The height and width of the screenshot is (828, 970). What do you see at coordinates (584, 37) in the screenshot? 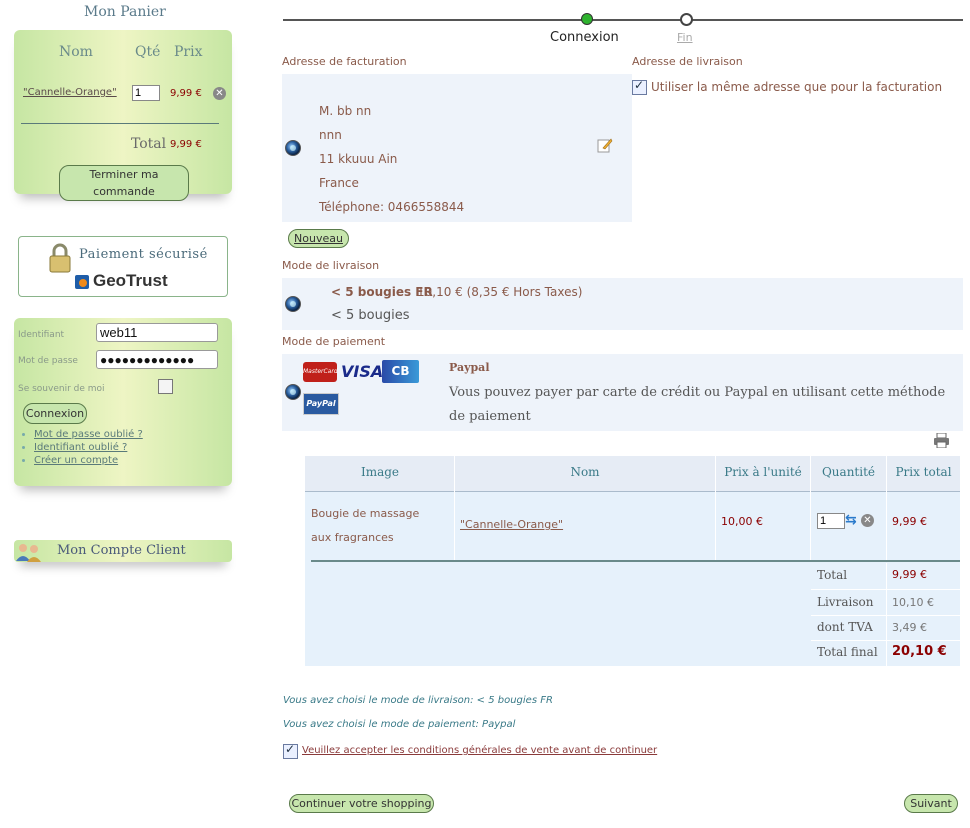
I see `step-current-label: Connexion` at bounding box center [584, 37].